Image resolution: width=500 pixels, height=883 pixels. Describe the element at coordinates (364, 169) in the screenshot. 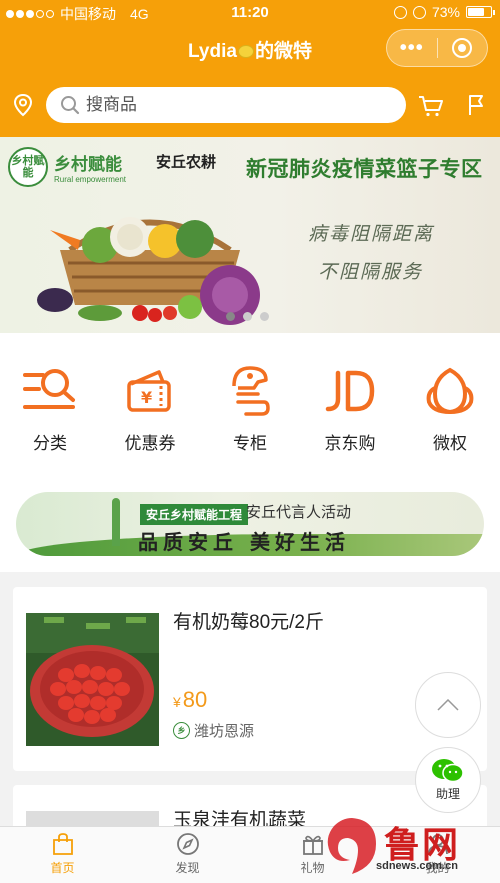

I see `banner-headline: 新冠肺炎疫情菜篮子专区` at that location.